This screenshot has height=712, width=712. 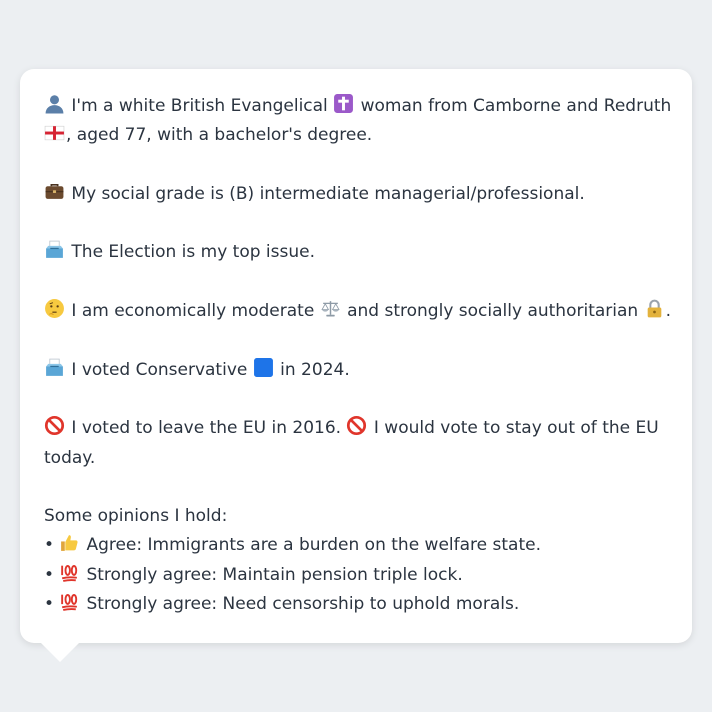 I want to click on briefcase-icon, so click(x=54, y=191).